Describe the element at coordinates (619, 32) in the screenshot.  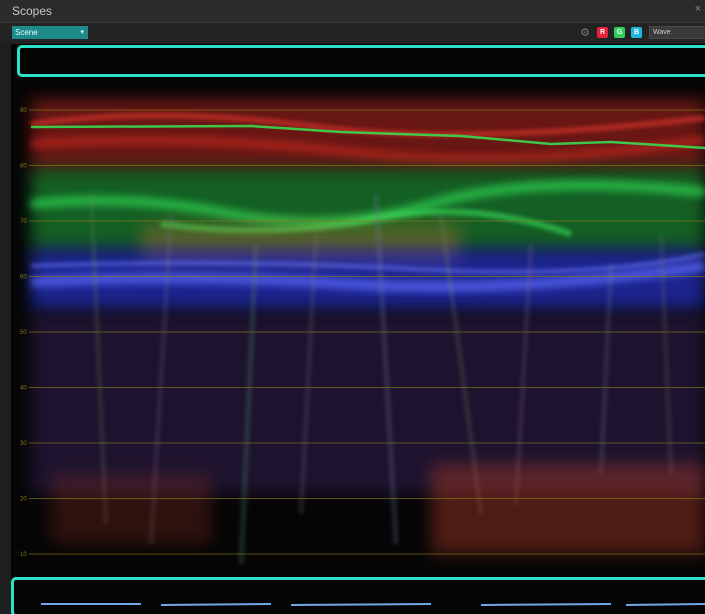
I see `channel-green-toggle: G` at that location.